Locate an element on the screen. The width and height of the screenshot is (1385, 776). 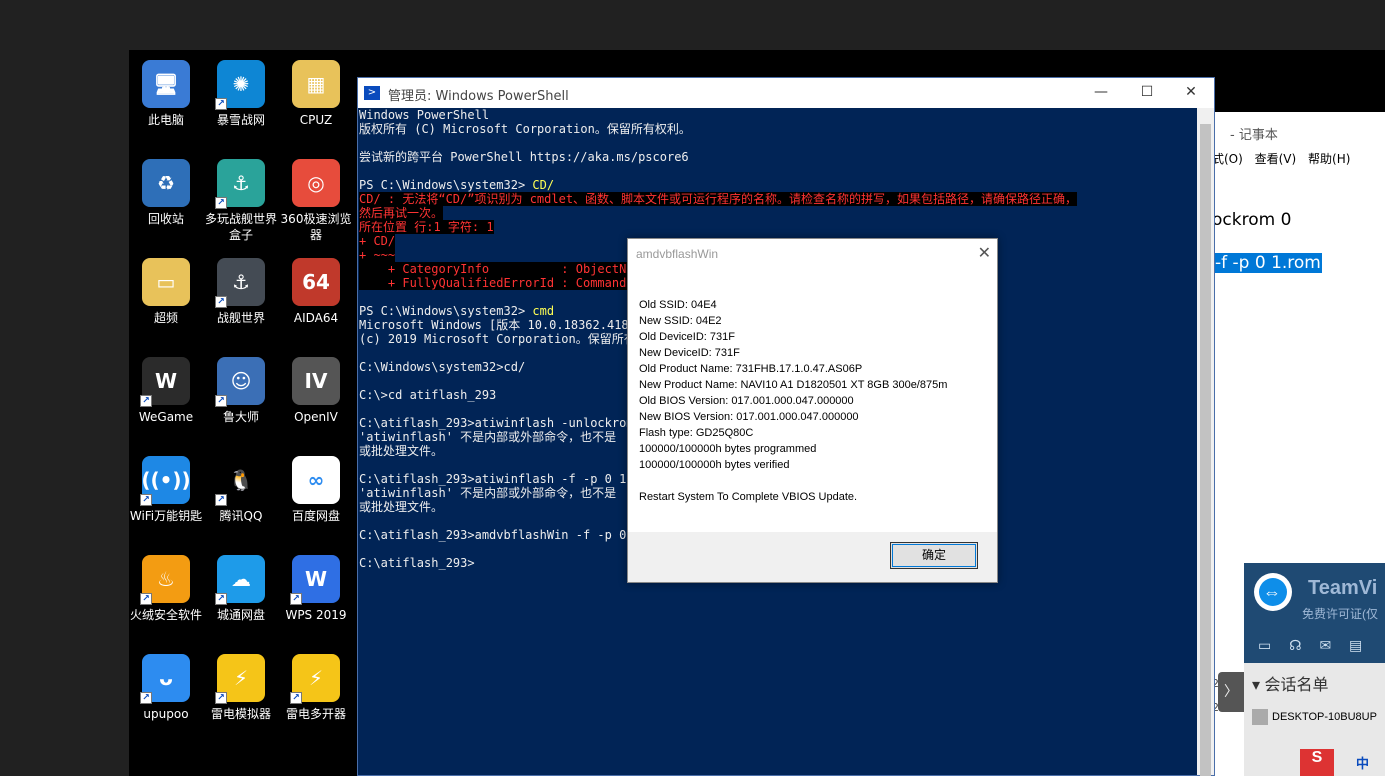
desktop-icon: W ↗ WeGame is located at coordinates (167, 391).